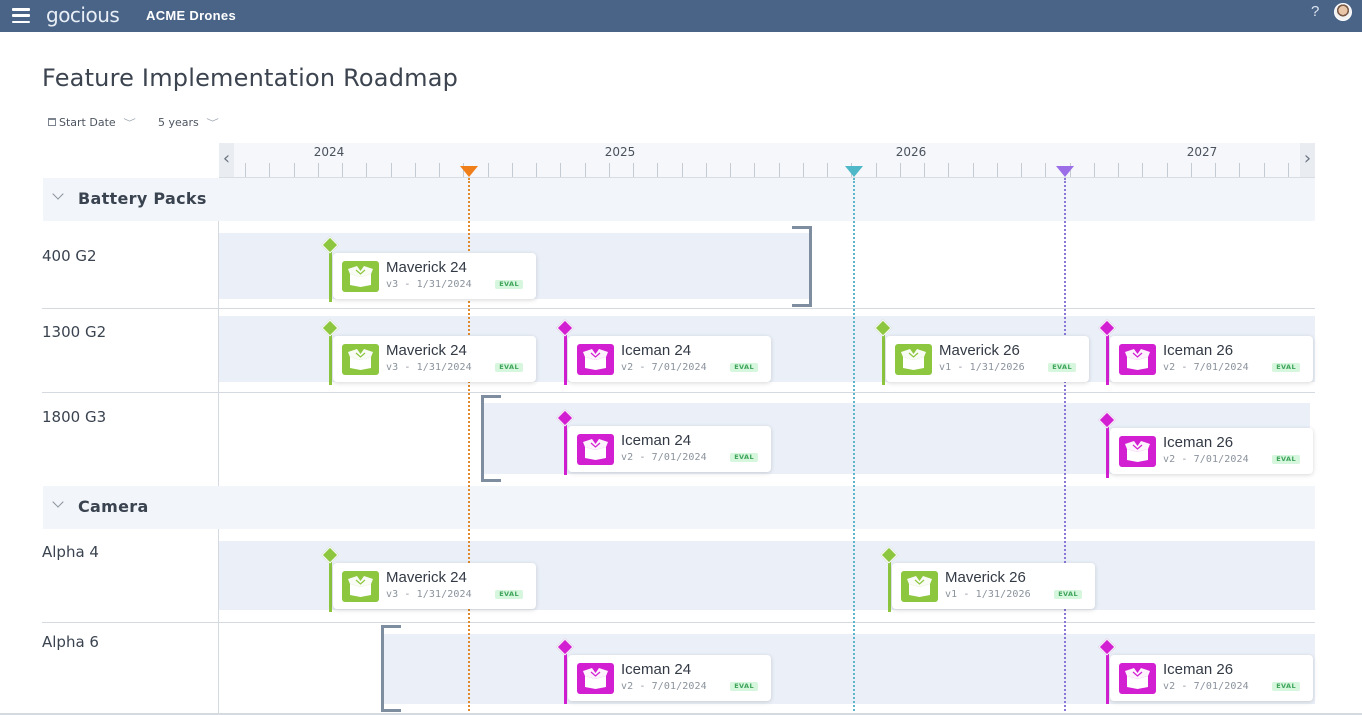 The image size is (1362, 715). Describe the element at coordinates (656, 669) in the screenshot. I see `card-title: Iceman 24` at that location.